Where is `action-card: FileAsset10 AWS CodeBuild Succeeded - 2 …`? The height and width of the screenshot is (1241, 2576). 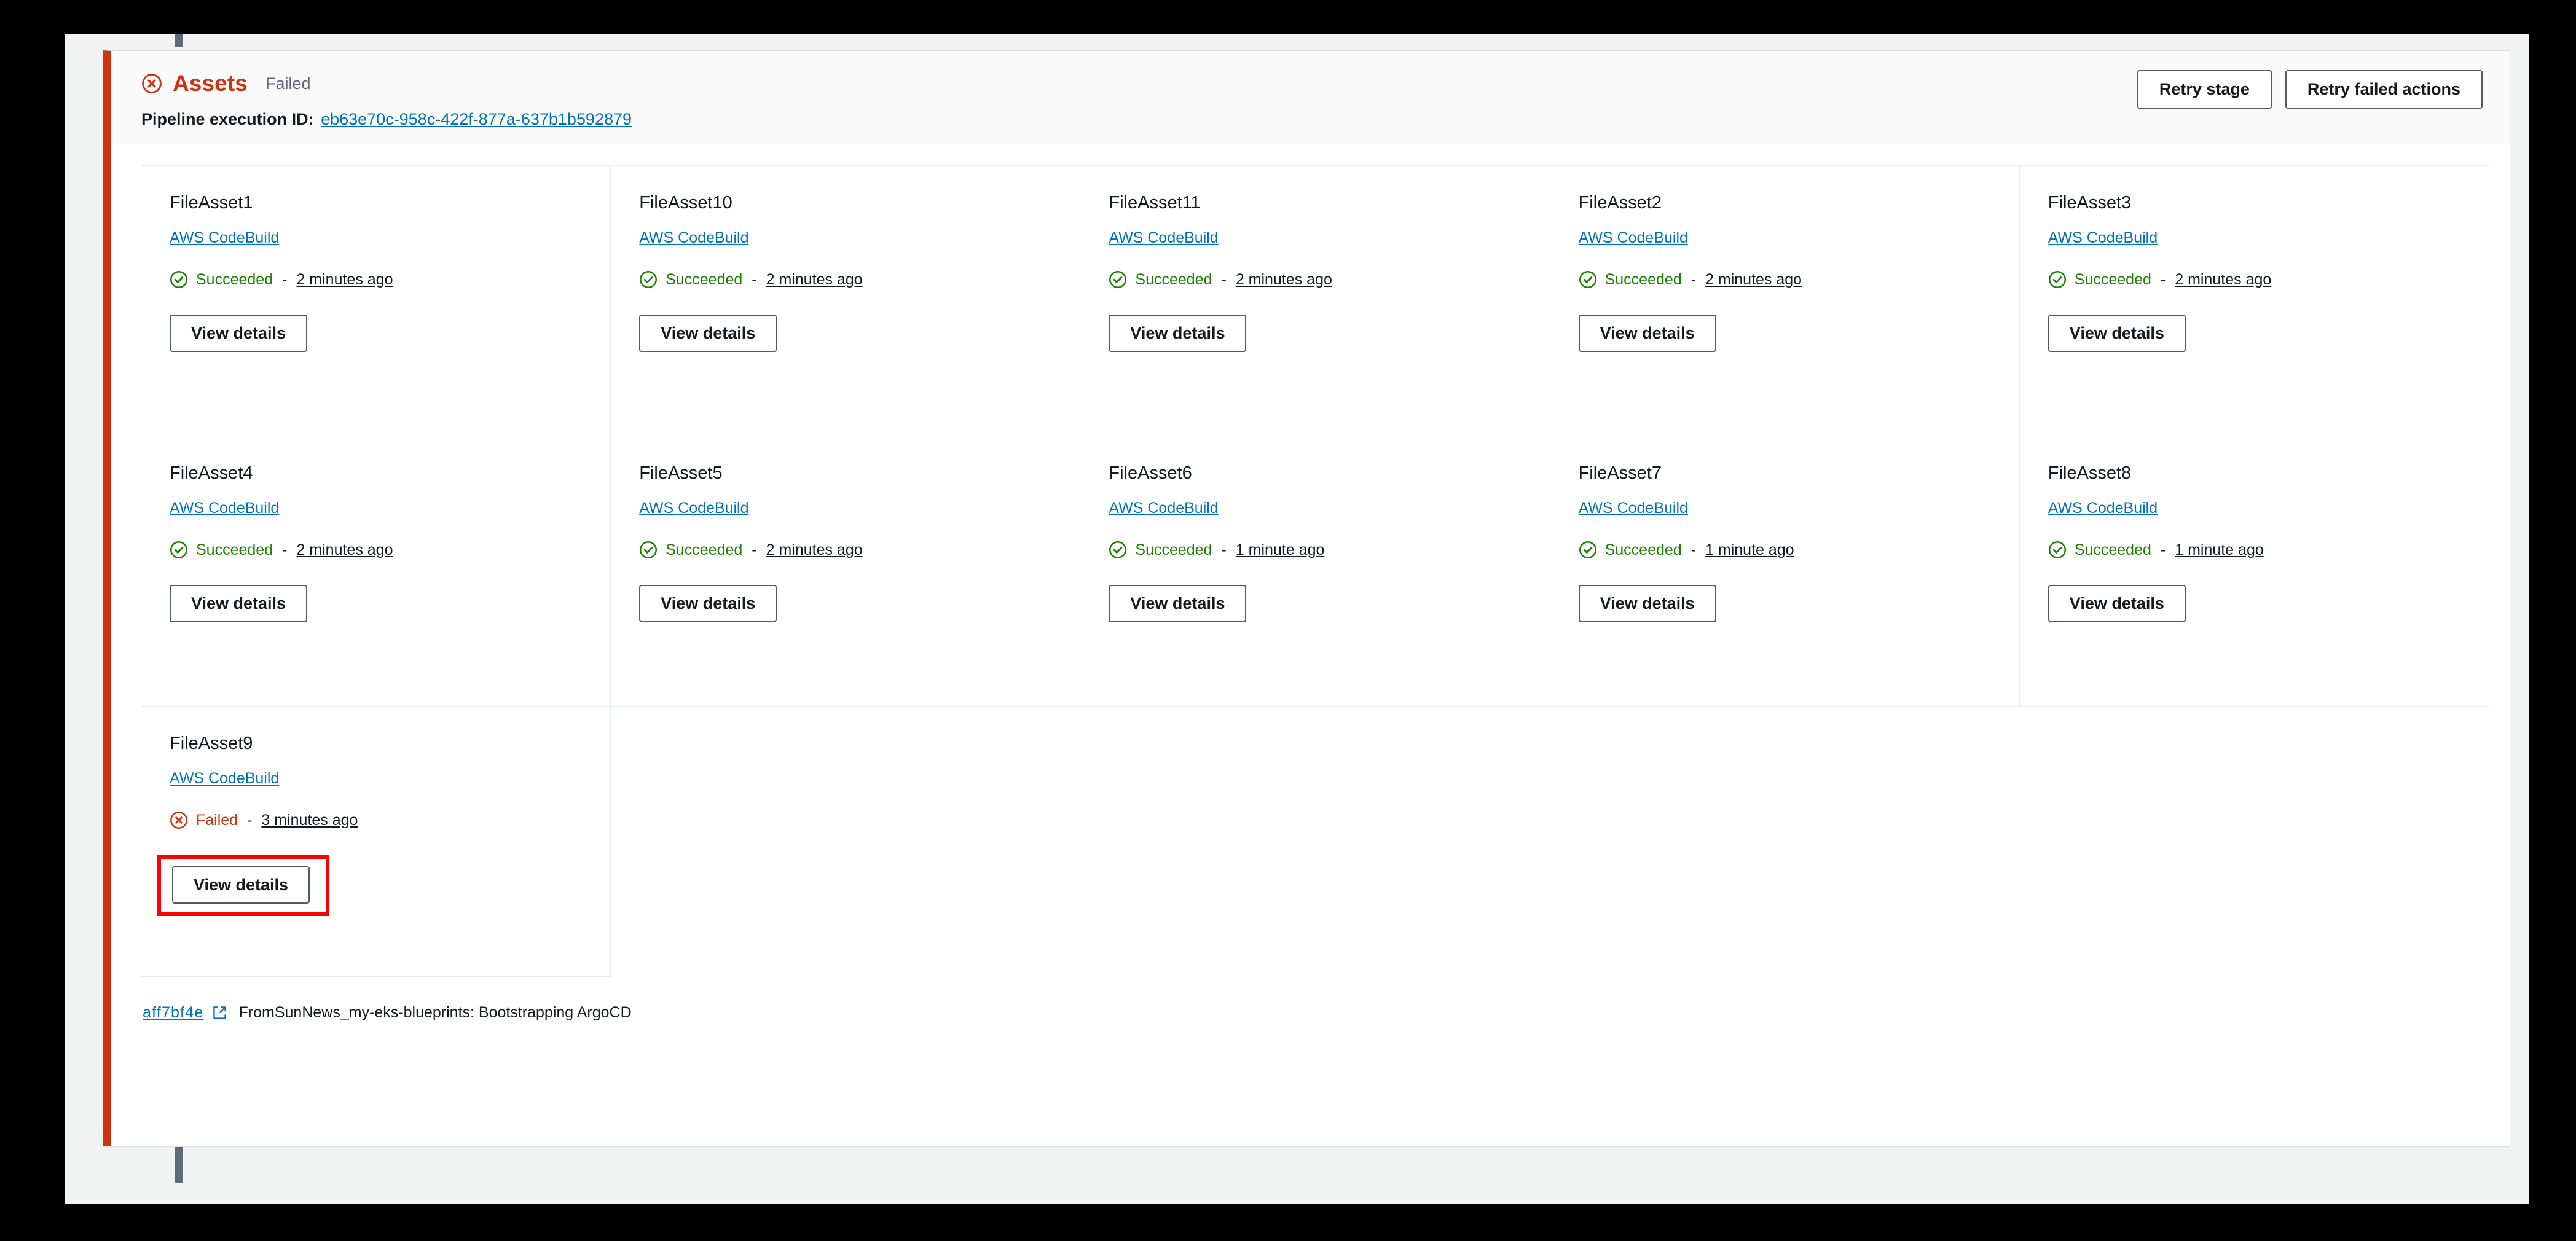
action-card: FileAsset10 AWS CodeBuild Succeeded - 2 … is located at coordinates (846, 301).